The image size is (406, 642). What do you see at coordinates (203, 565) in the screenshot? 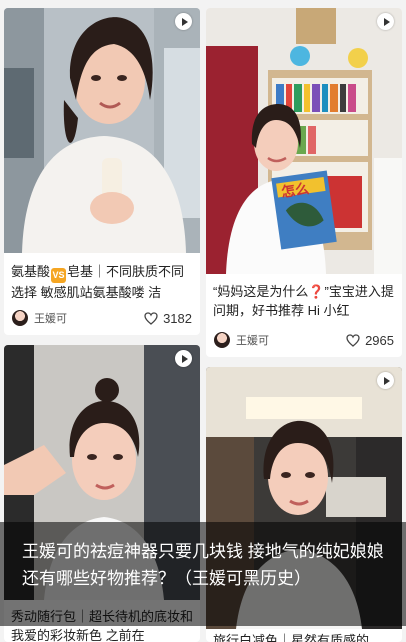
I see `caption-text: 王媛可的祛痘神器只要几块钱 接地气的纯妃娘娘还有哪些好物推荐？（王媛可黑历史）` at bounding box center [203, 565].